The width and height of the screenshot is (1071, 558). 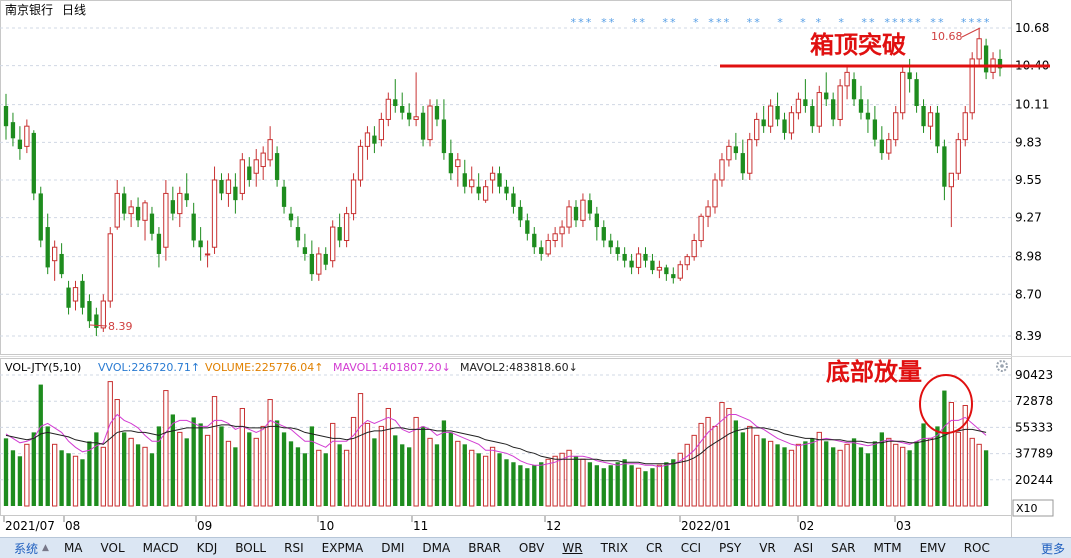 What do you see at coordinates (1002, 366) in the screenshot?
I see `settings-gear-icon` at bounding box center [1002, 366].